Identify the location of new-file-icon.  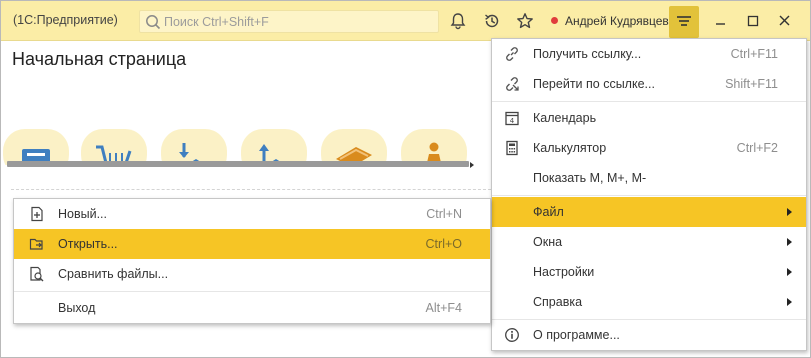
(37, 214).